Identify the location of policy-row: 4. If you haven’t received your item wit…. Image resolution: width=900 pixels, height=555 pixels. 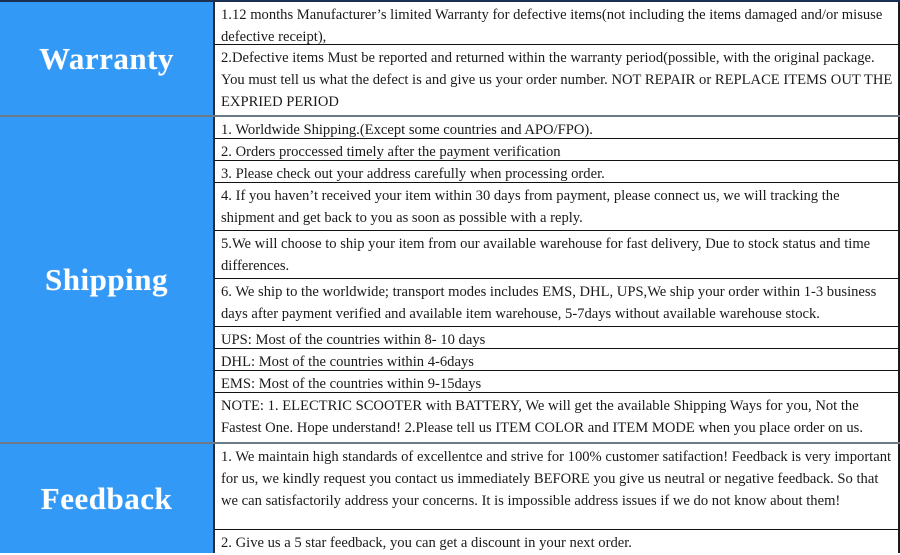
(556, 207).